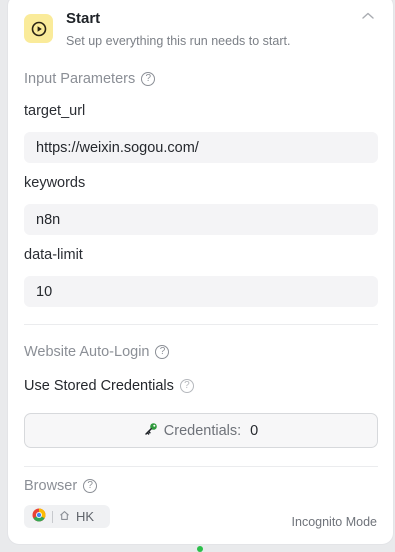 The height and width of the screenshot is (552, 395). I want to click on chrome-icon, so click(39, 516).